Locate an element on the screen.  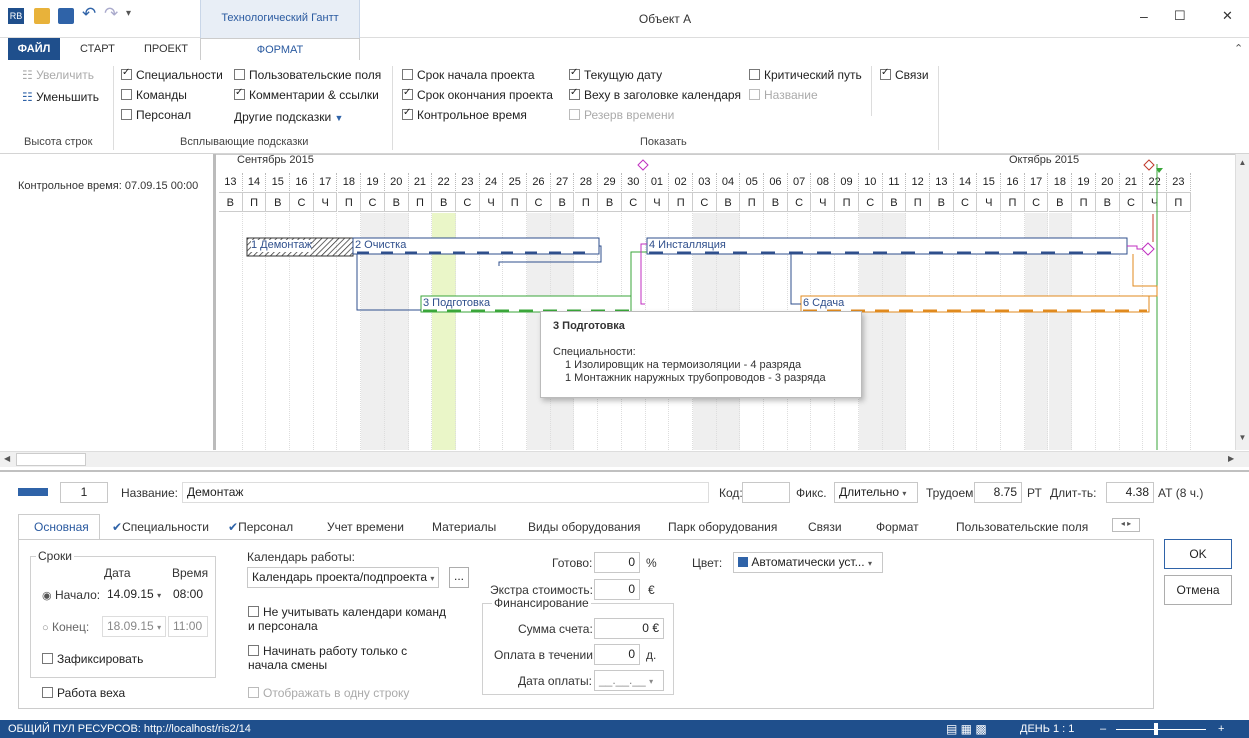
tab-start: СТАРТ is located at coordinates (97, 49).